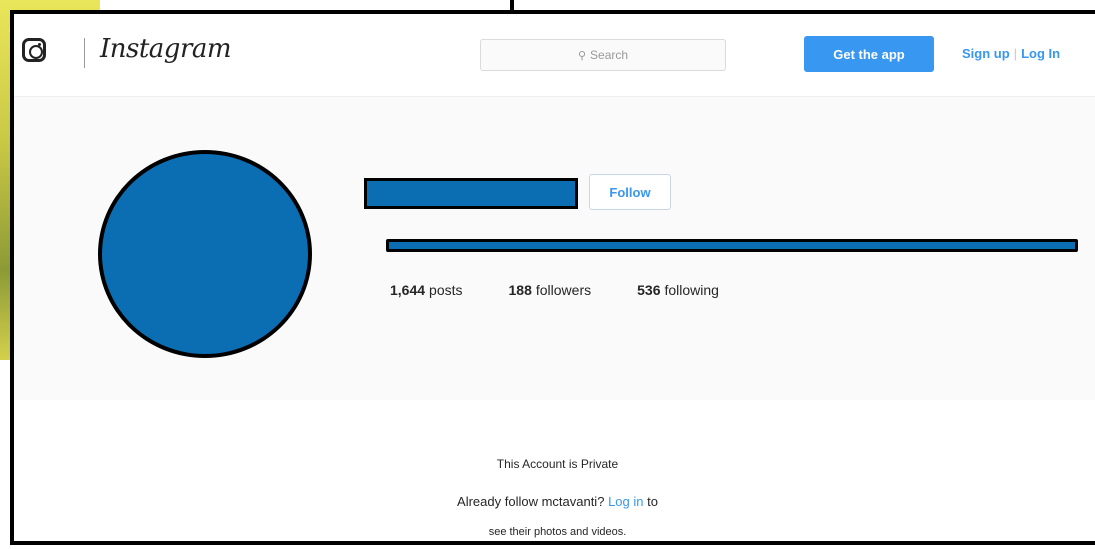 Image resolution: width=1095 pixels, height=549 pixels. What do you see at coordinates (630, 192) in the screenshot?
I see `follow-button: Follow` at bounding box center [630, 192].